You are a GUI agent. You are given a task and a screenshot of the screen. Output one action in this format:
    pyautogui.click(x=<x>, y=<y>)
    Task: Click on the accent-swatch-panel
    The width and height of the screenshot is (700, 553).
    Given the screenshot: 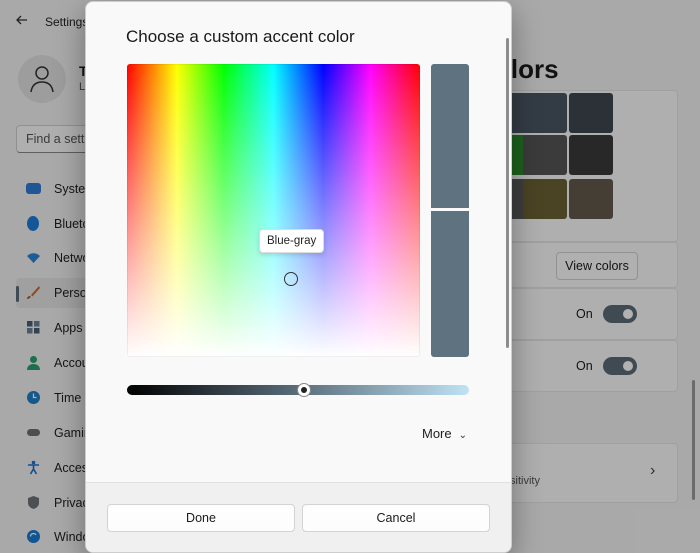 What is the action you would take?
    pyautogui.click(x=584, y=166)
    